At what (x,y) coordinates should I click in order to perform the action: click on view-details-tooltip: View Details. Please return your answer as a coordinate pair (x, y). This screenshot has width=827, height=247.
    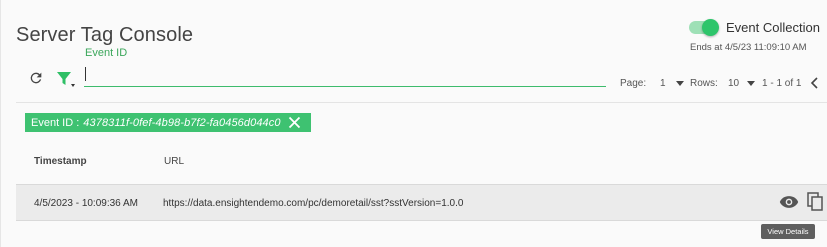
    Looking at the image, I should click on (788, 231).